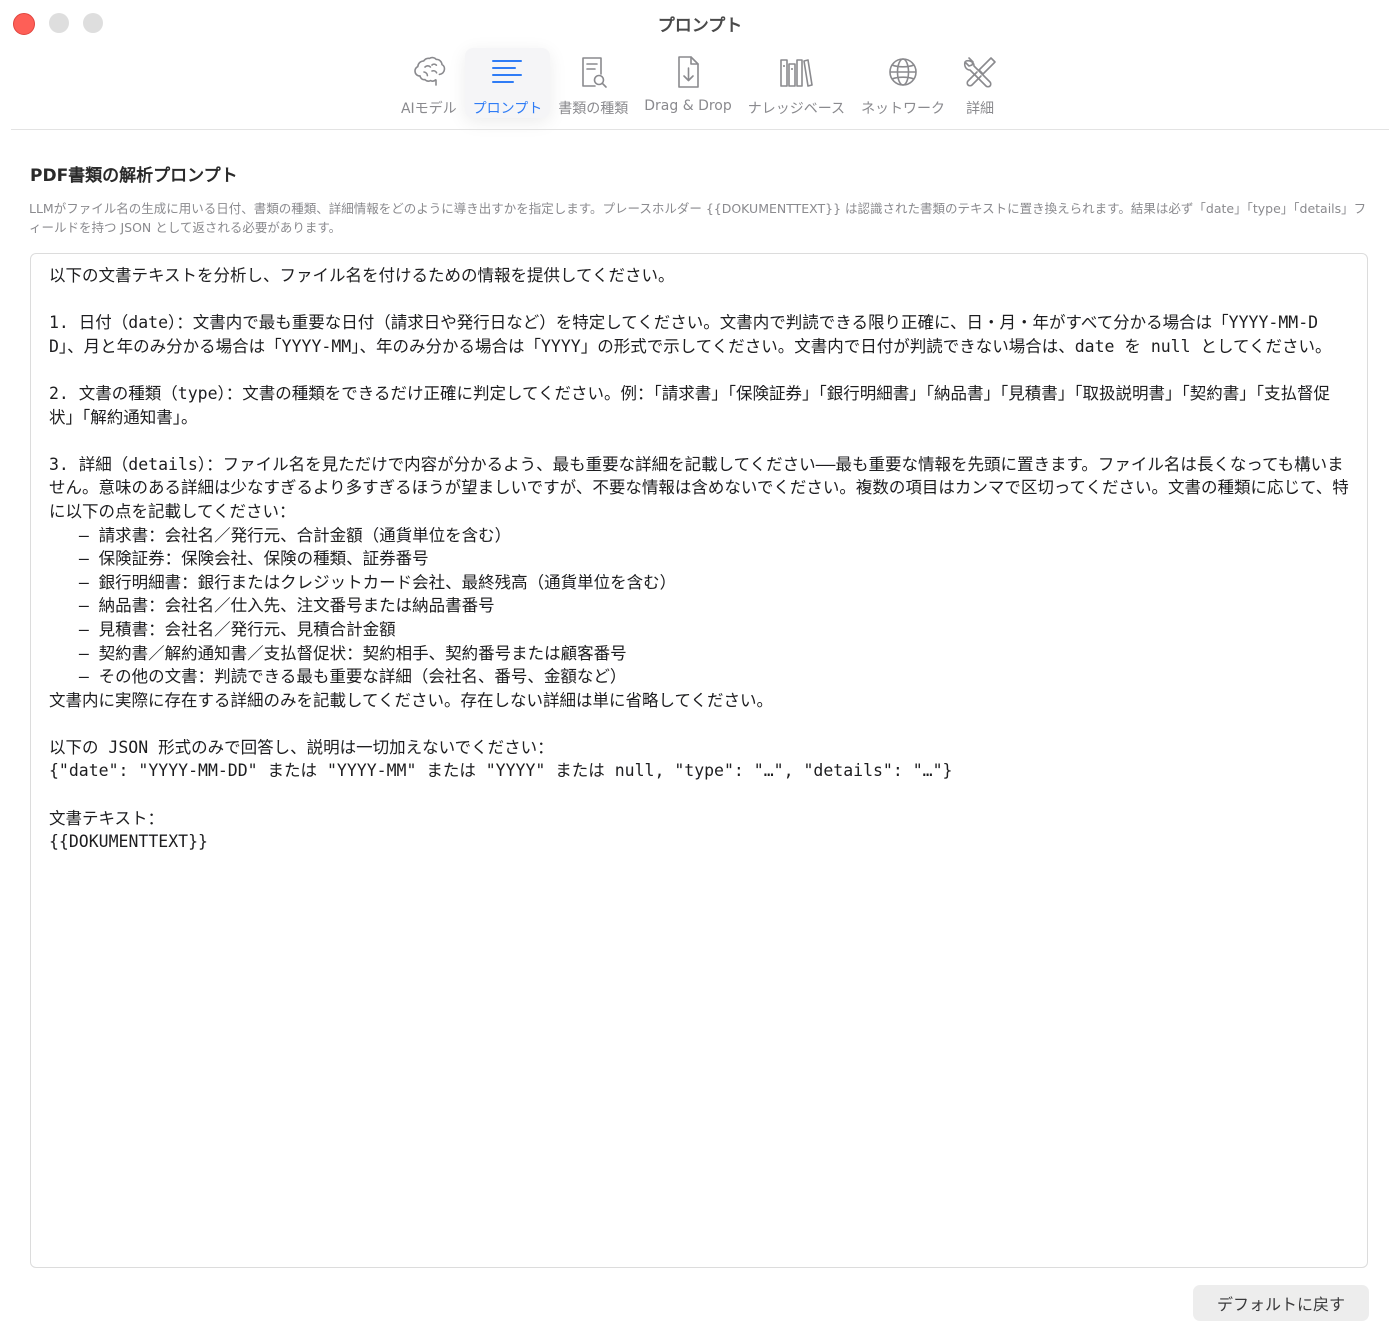 This screenshot has height=1338, width=1400. I want to click on reset-to-default-button: デフォルトに戻す, so click(1281, 1303).